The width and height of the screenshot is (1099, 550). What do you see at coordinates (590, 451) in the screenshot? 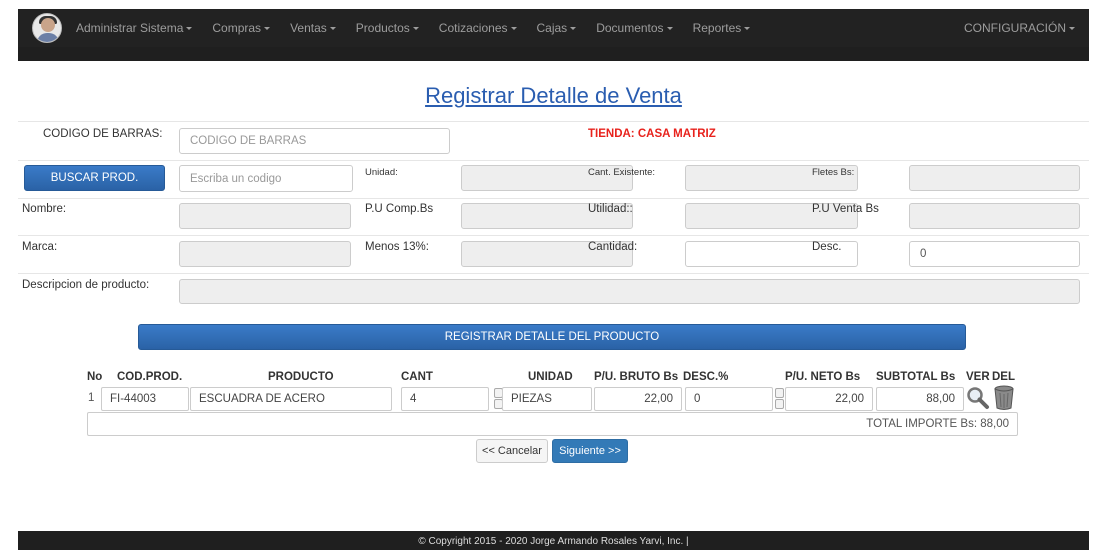
I see `next-button: Siguiente >>` at bounding box center [590, 451].